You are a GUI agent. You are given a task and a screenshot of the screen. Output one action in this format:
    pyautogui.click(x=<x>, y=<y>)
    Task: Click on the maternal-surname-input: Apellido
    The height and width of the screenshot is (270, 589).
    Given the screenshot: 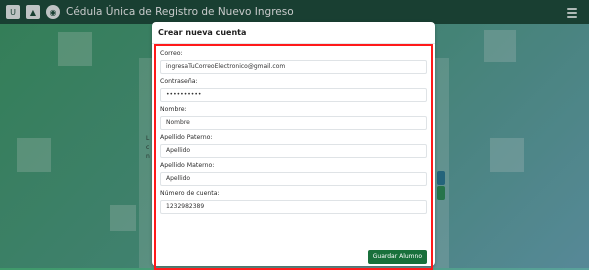 What is the action you would take?
    pyautogui.click(x=293, y=179)
    